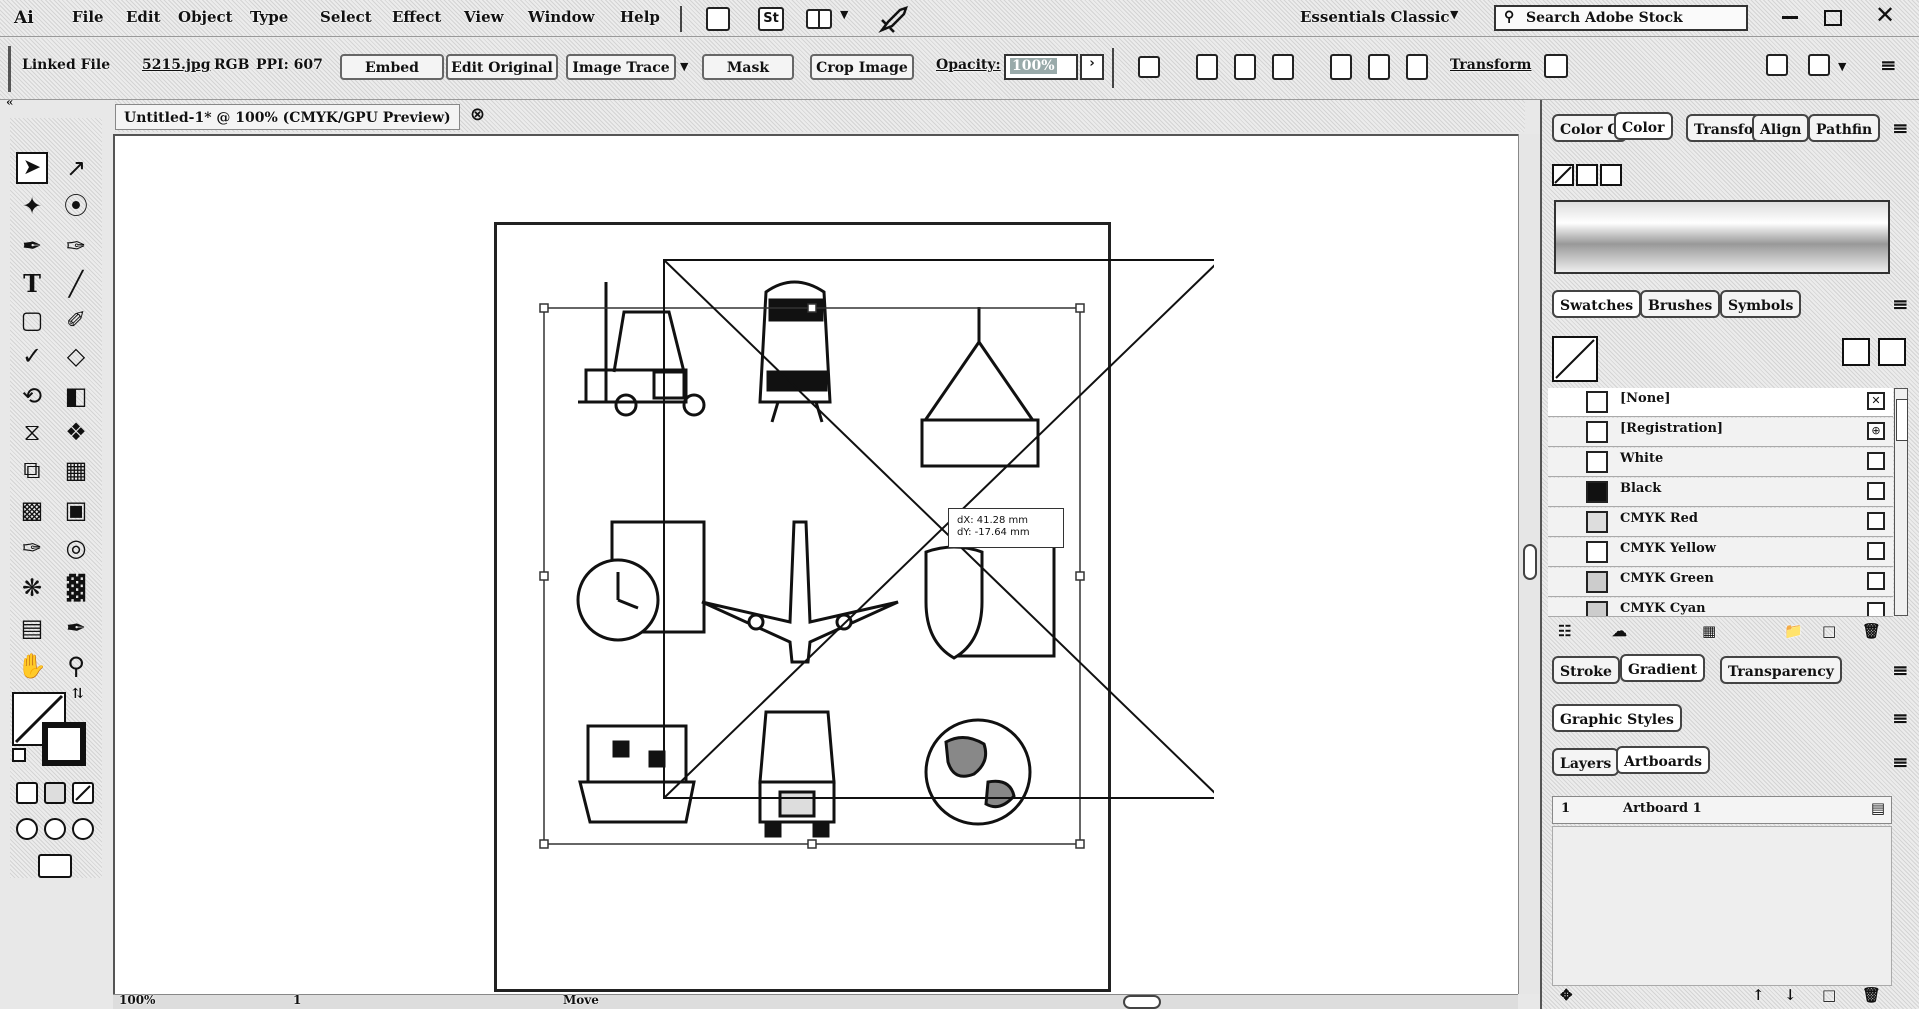  Describe the element at coordinates (718, 19) in the screenshot. I see `bridge-icon` at that location.